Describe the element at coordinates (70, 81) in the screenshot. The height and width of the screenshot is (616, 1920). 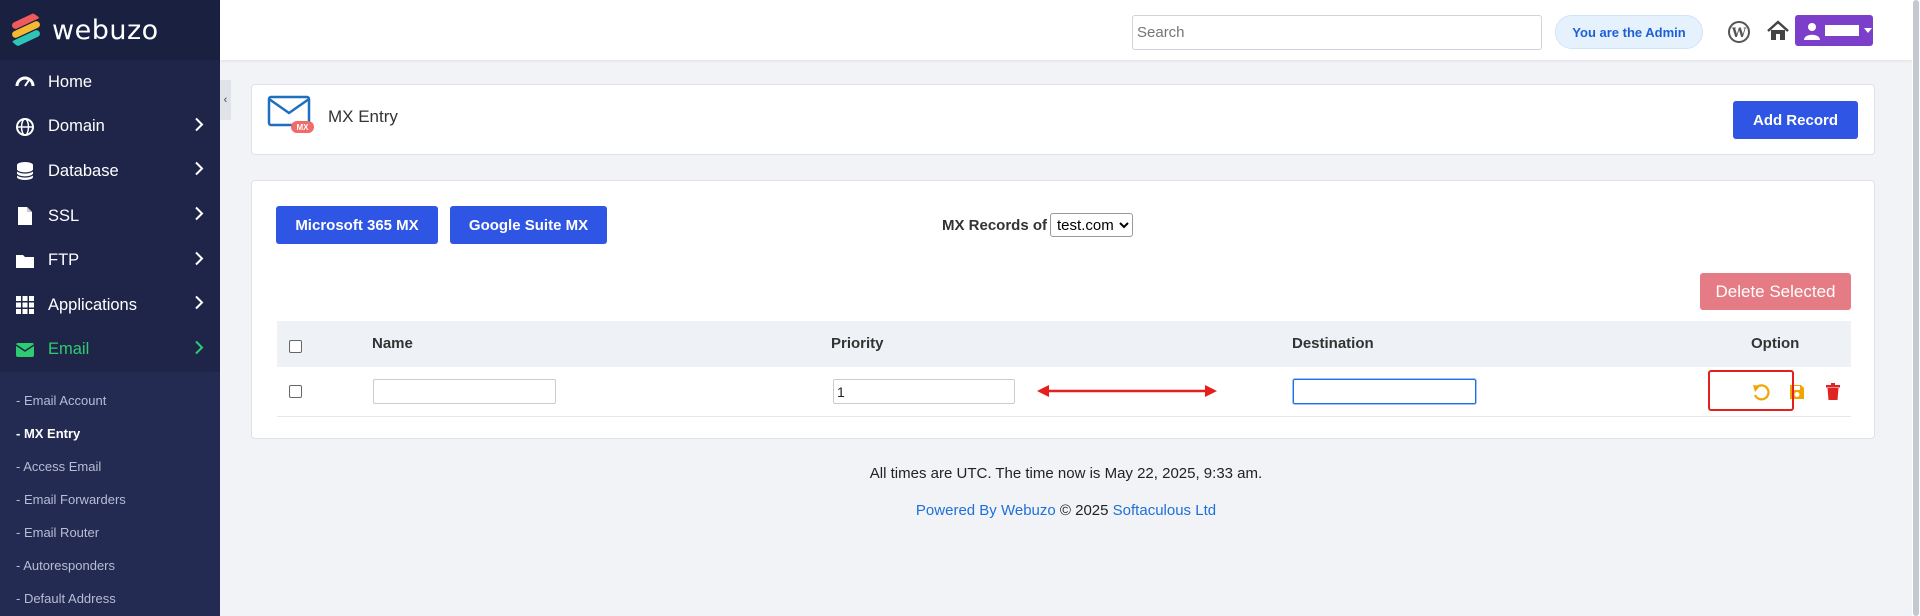
I see `sidebar-item-label: Home` at that location.